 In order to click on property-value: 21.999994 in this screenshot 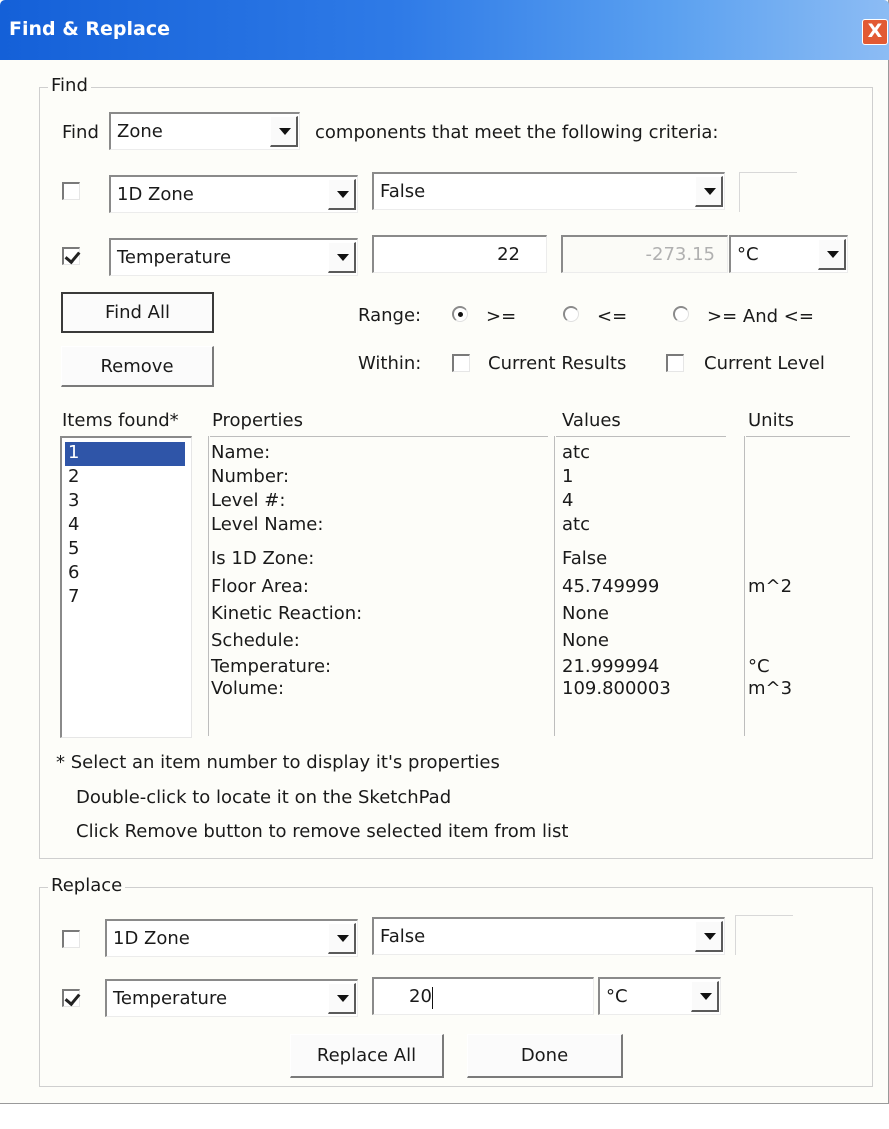, I will do `click(611, 666)`.